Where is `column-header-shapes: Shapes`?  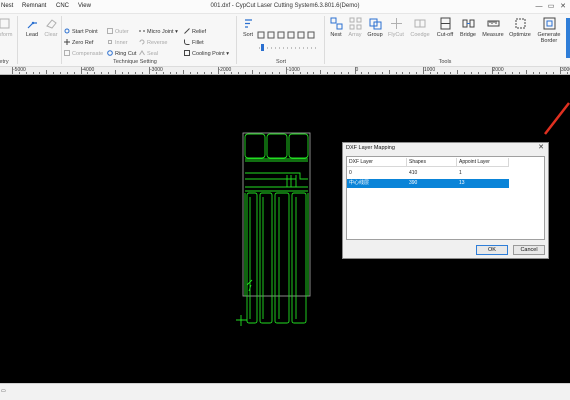 column-header-shapes: Shapes is located at coordinates (432, 162).